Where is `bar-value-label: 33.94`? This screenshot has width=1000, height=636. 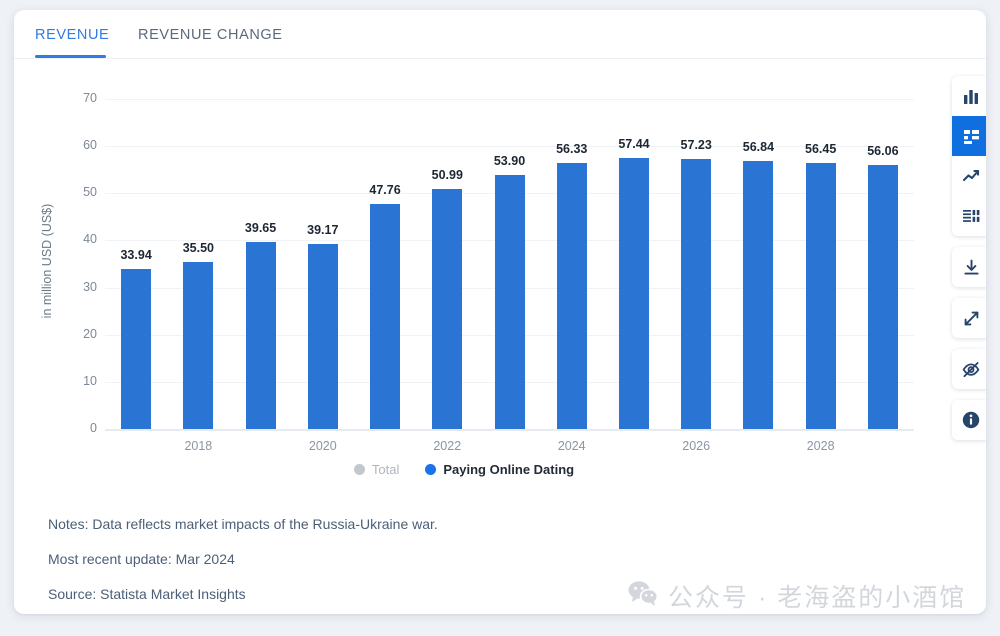 bar-value-label: 33.94 is located at coordinates (136, 254).